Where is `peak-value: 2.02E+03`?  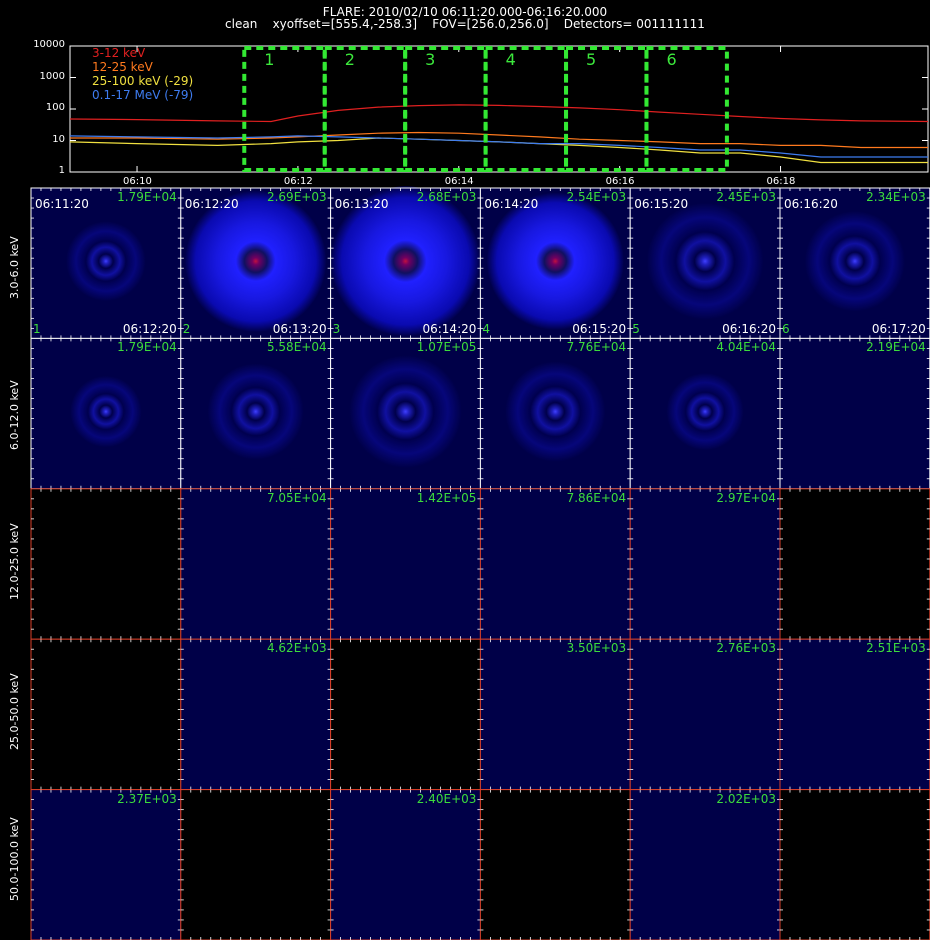
peak-value: 2.02E+03 is located at coordinates (746, 798).